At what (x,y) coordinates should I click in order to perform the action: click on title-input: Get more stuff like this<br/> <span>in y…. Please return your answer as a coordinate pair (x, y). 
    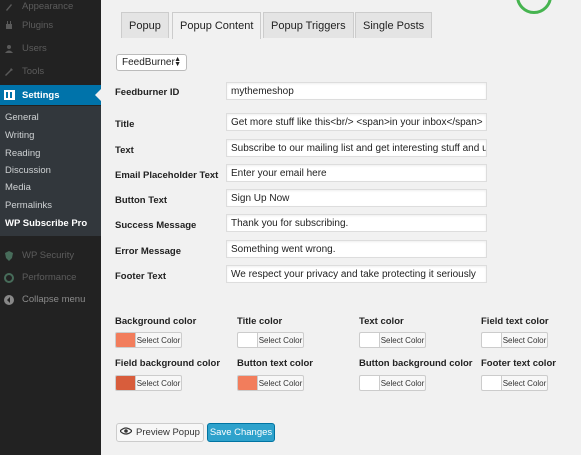
    Looking at the image, I should click on (356, 122).